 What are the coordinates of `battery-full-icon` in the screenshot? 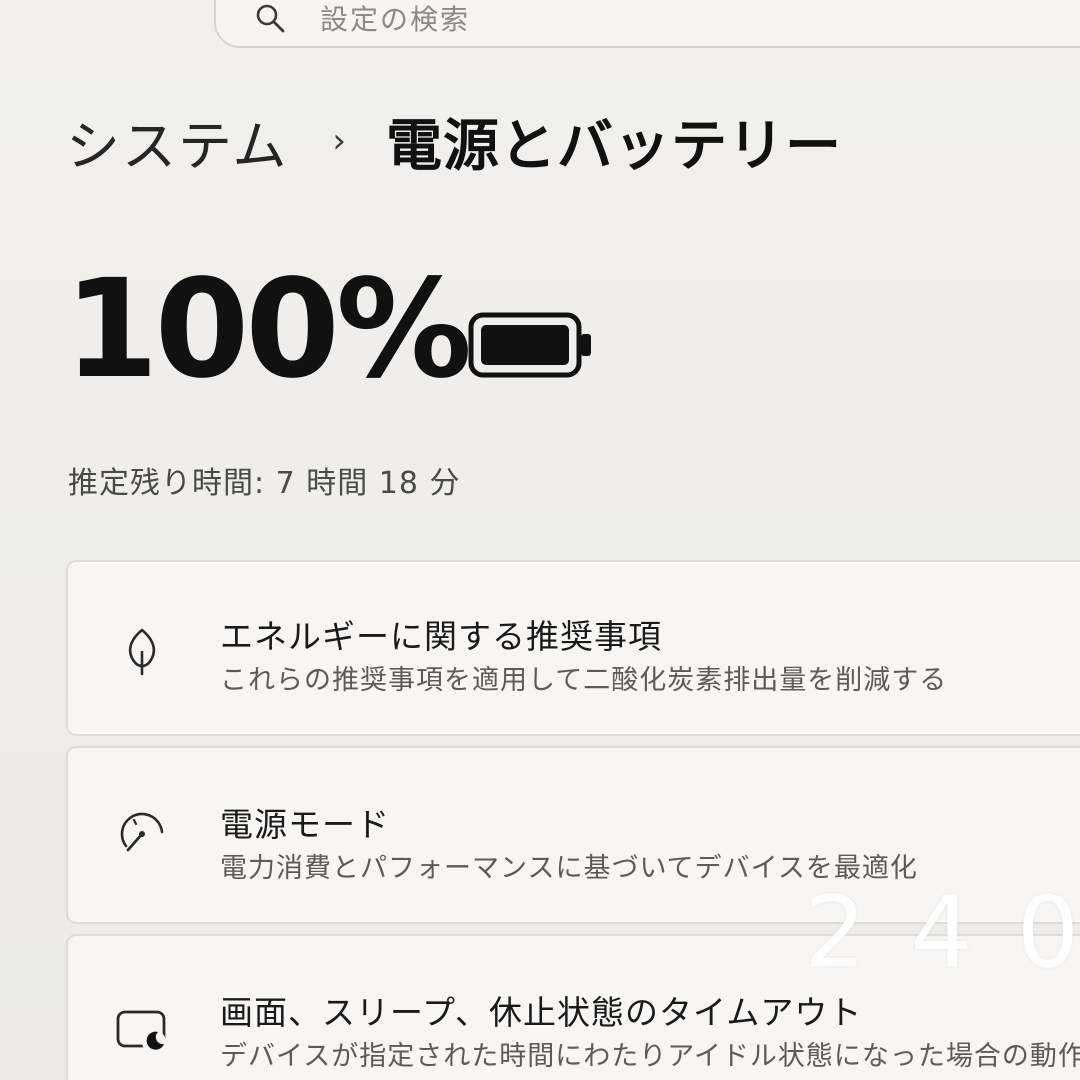 It's located at (529, 345).